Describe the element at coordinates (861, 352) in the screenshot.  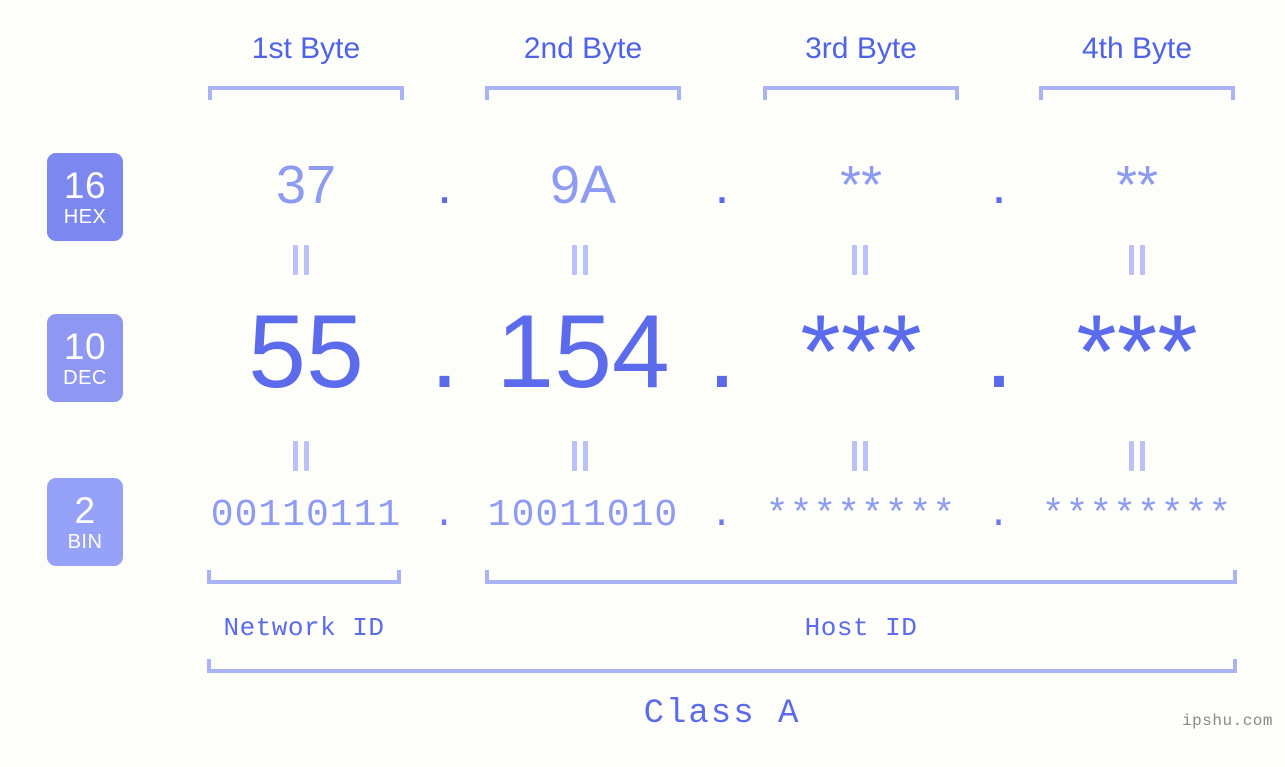
I see `dec-byte-3: ***` at that location.